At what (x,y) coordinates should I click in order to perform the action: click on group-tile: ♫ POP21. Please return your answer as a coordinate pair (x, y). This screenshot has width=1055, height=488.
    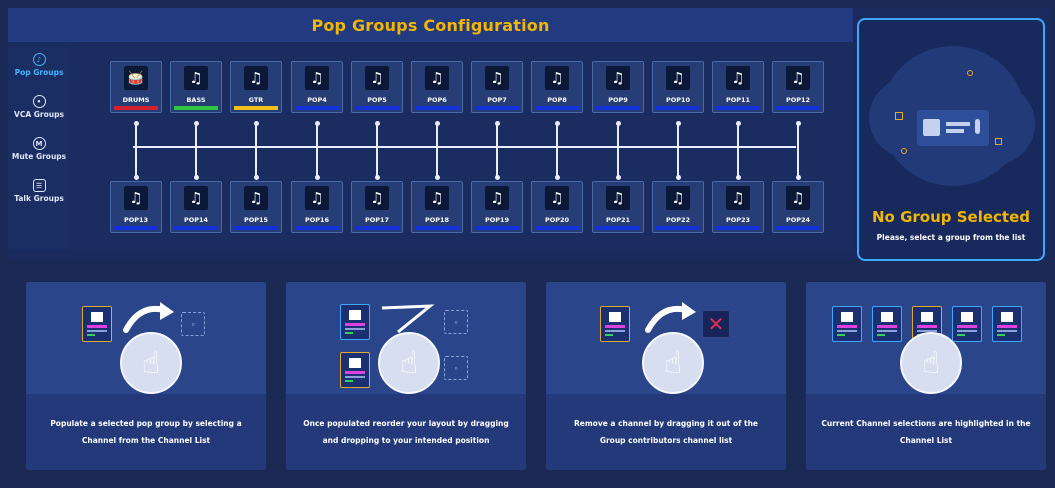
    Looking at the image, I should click on (618, 207).